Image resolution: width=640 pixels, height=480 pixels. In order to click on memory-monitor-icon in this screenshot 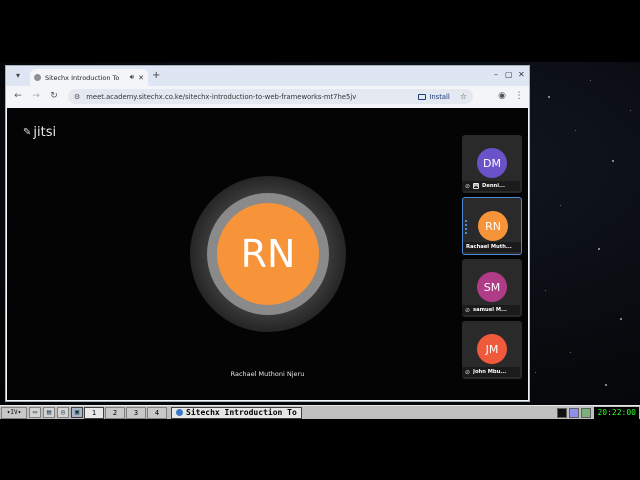, I will do `click(574, 412)`.